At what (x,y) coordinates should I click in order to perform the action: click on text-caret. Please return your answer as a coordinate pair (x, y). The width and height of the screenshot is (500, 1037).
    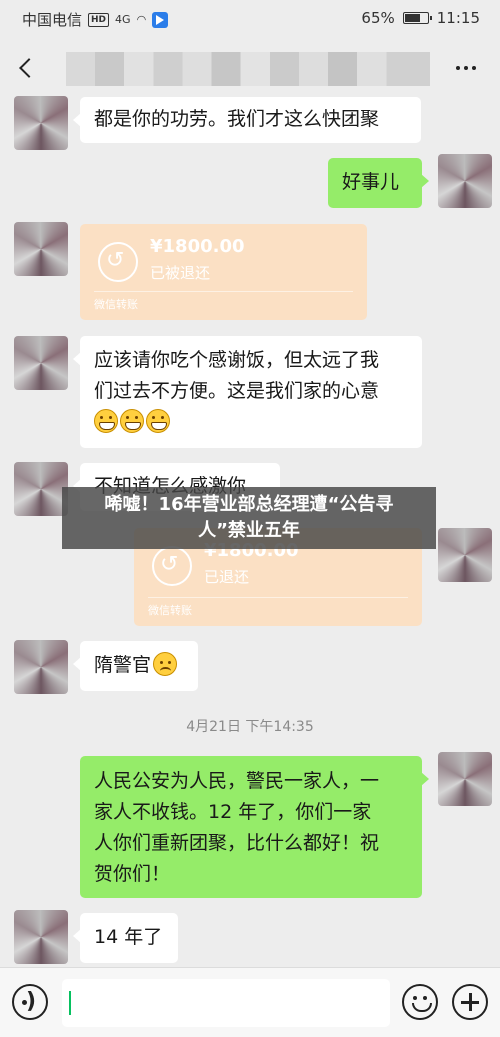
    Looking at the image, I should click on (70, 1003).